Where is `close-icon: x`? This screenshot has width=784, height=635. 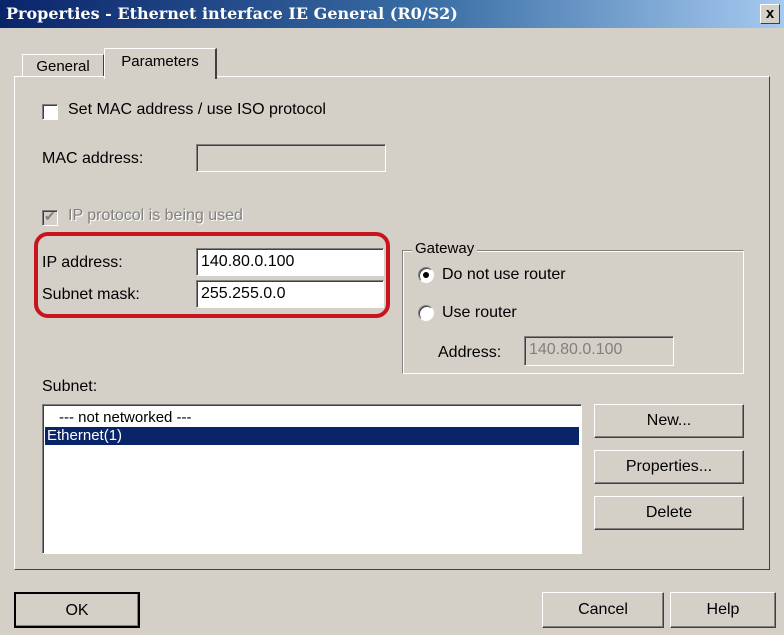
close-icon: x is located at coordinates (770, 13).